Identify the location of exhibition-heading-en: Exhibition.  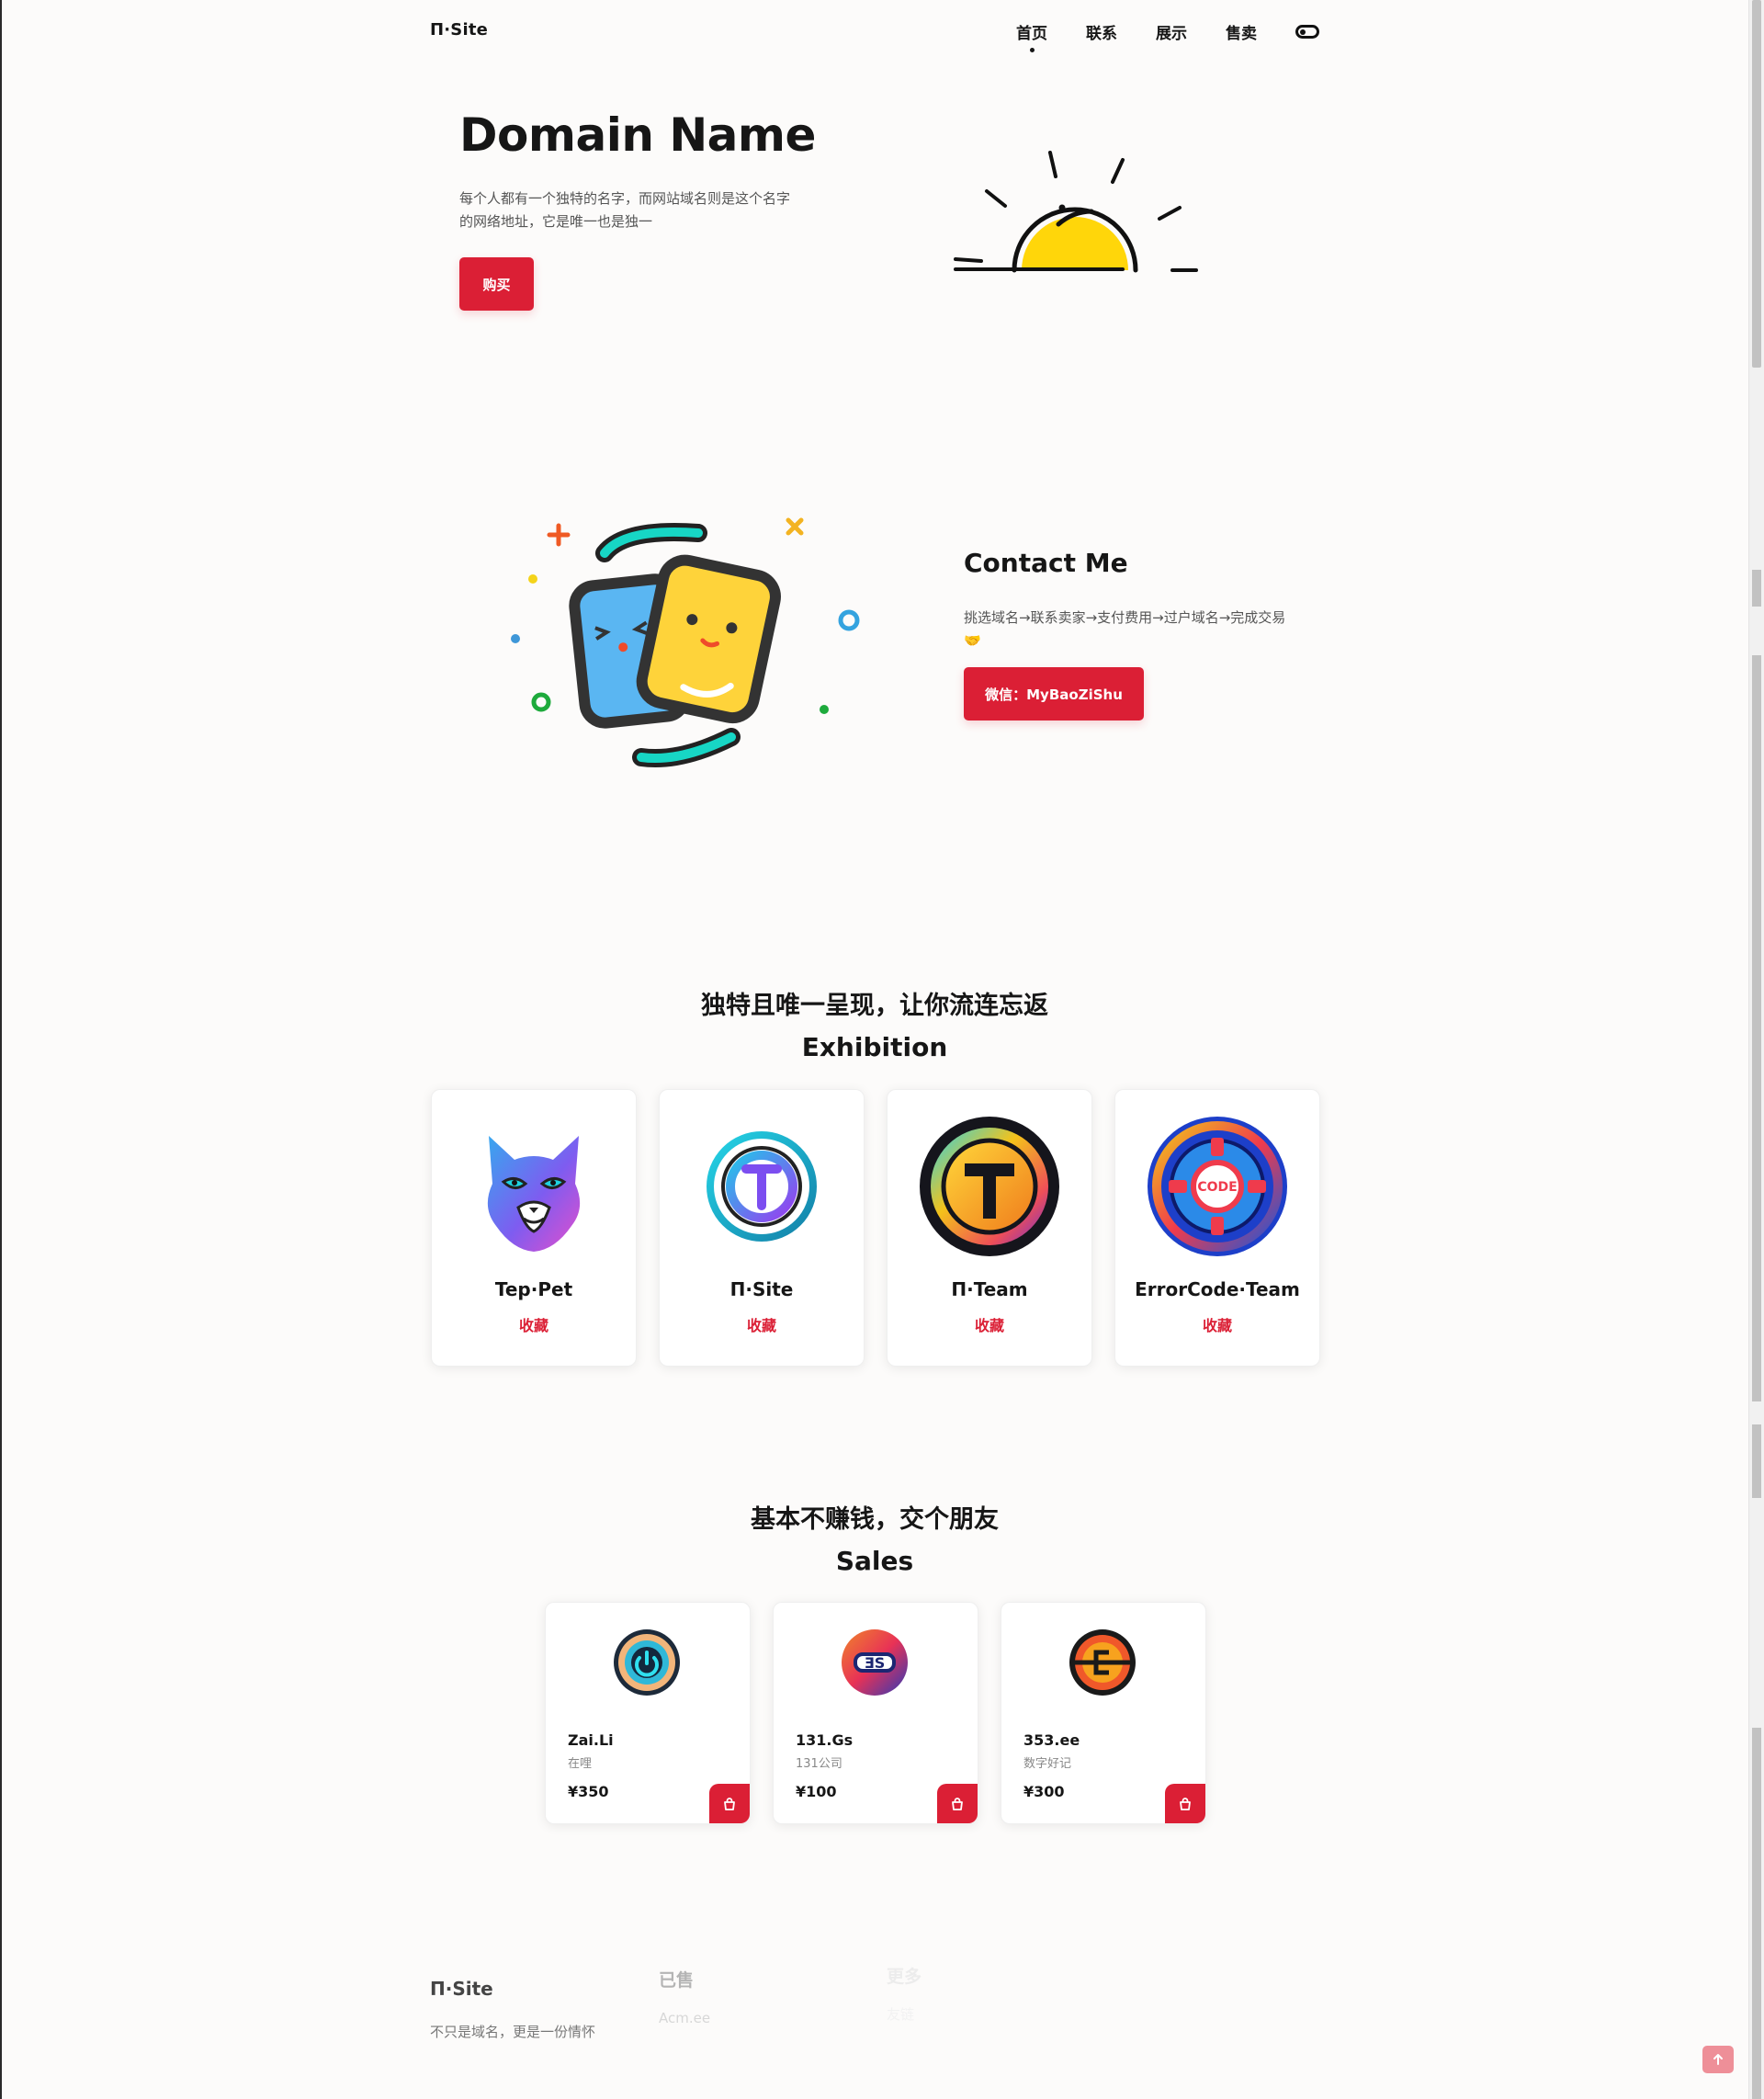
(874, 1047).